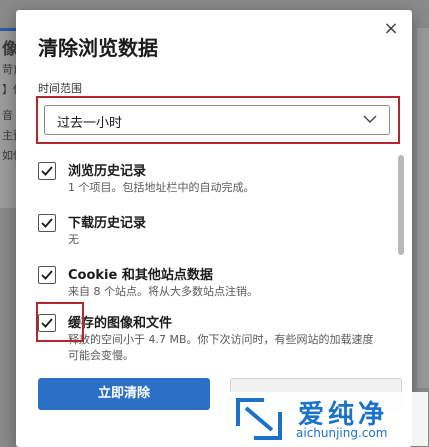 This screenshot has height=447, width=429. What do you see at coordinates (98, 48) in the screenshot?
I see `dialog-title: 清除浏览数据` at bounding box center [98, 48].